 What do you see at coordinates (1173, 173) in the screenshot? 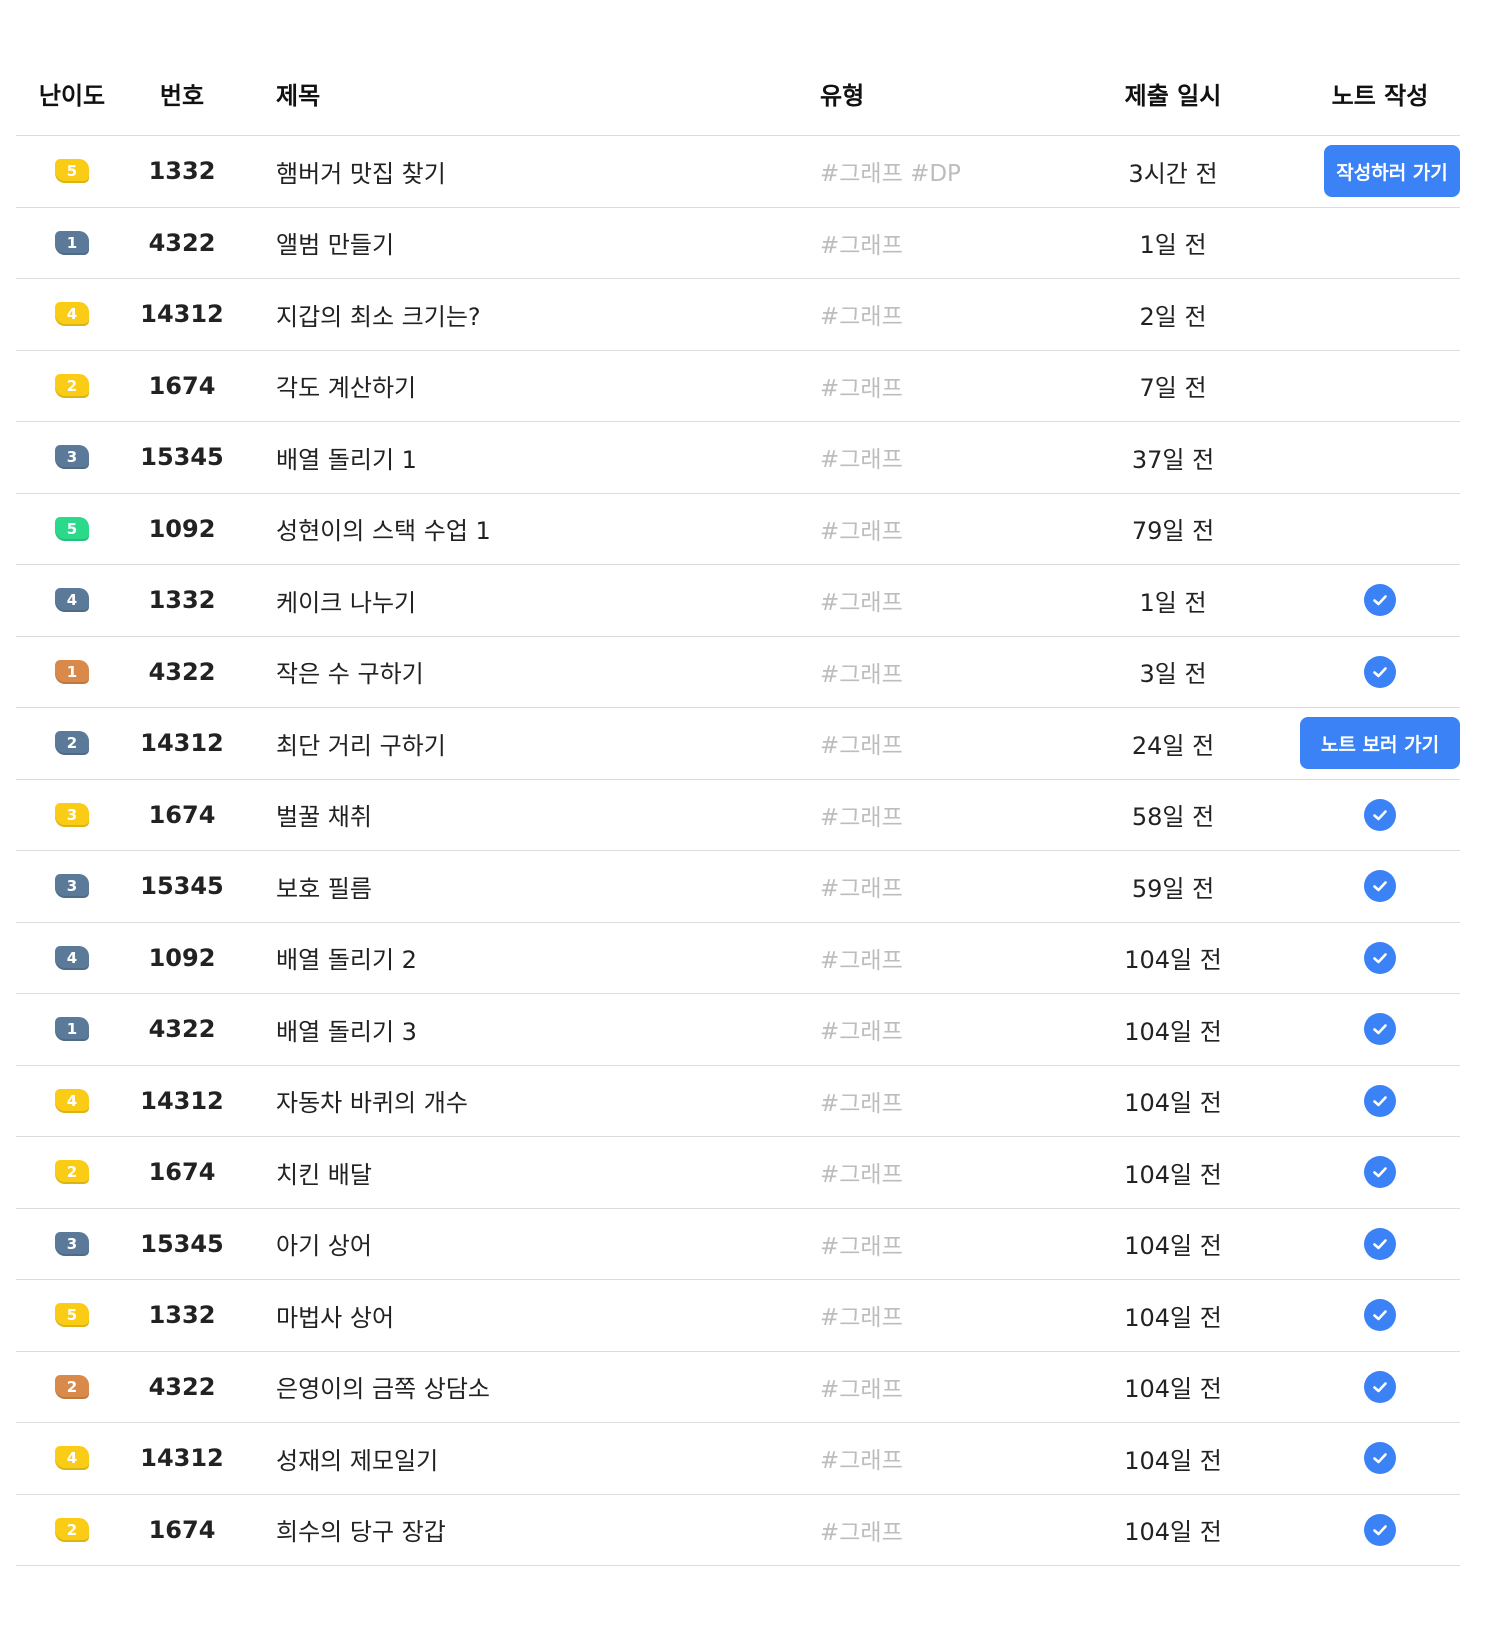
I see `submitted-date: 3시간 전` at bounding box center [1173, 173].